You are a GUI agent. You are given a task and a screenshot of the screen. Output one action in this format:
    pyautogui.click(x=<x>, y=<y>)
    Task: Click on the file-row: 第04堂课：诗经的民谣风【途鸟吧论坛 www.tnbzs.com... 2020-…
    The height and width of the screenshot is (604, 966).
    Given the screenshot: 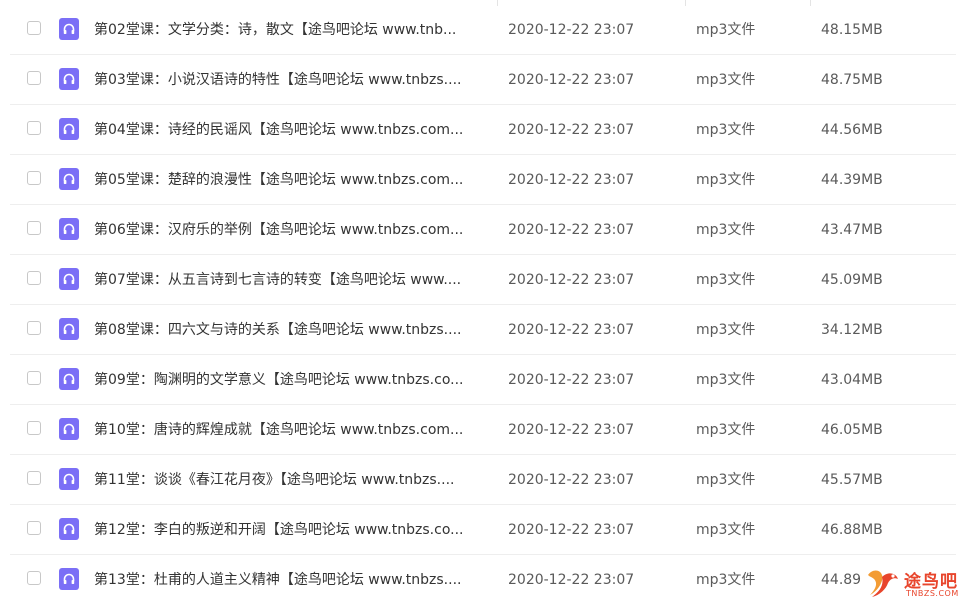 What is the action you would take?
    pyautogui.click(x=483, y=130)
    